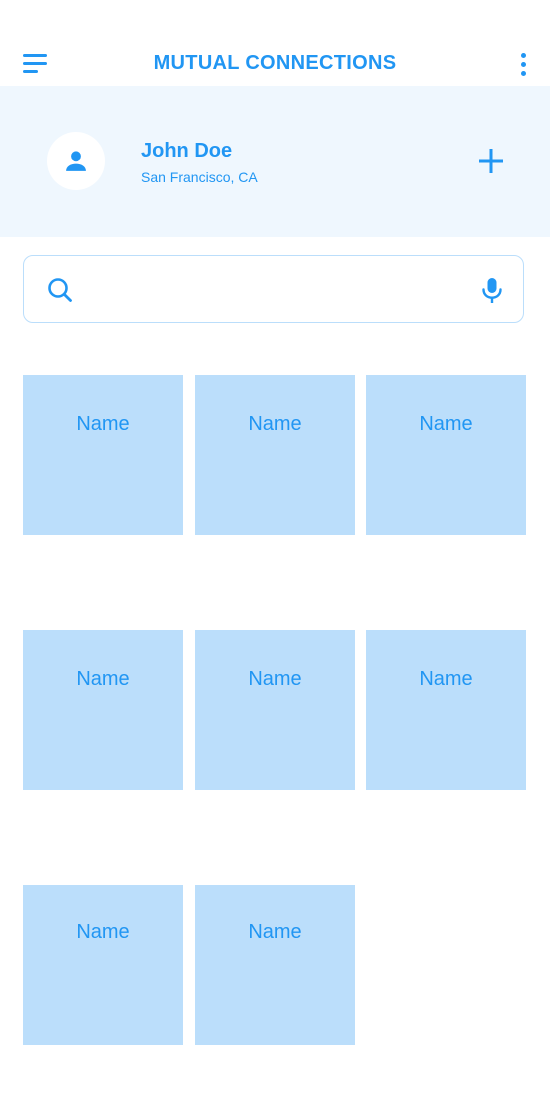 This screenshot has width=550, height=1107. Describe the element at coordinates (286, 290) in the screenshot. I see `search-input` at that location.